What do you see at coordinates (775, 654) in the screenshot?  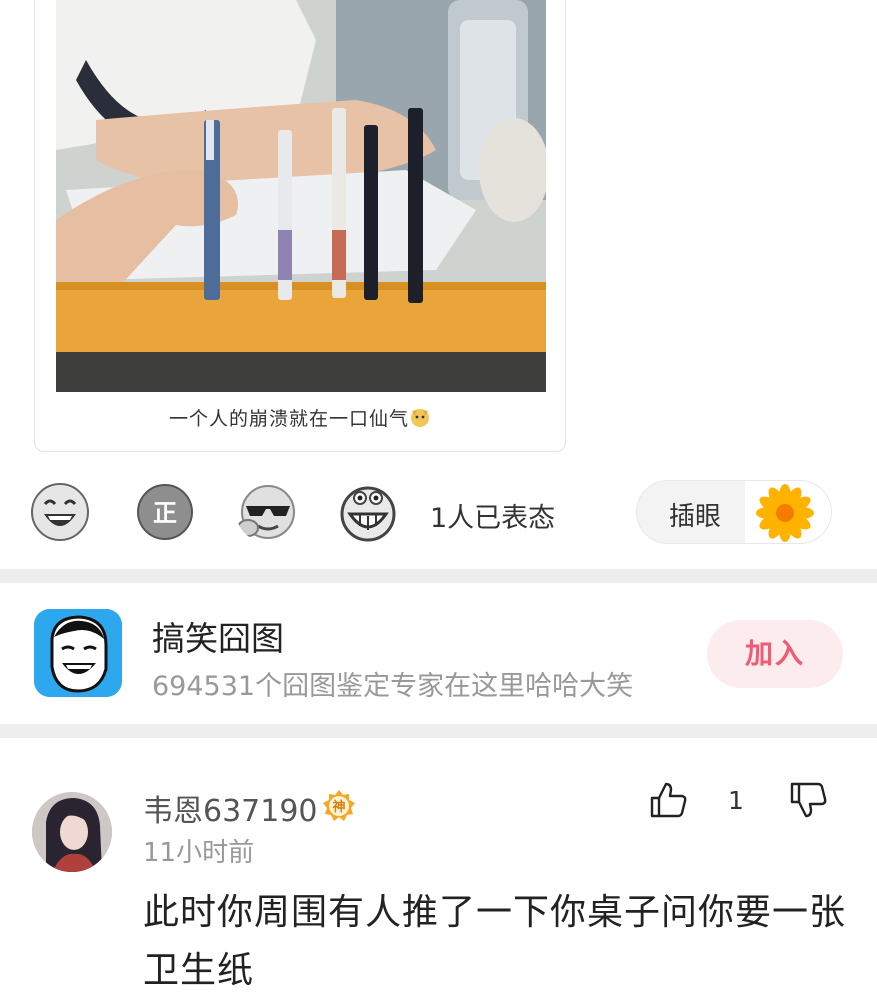 I see `join-group-button: 加入` at bounding box center [775, 654].